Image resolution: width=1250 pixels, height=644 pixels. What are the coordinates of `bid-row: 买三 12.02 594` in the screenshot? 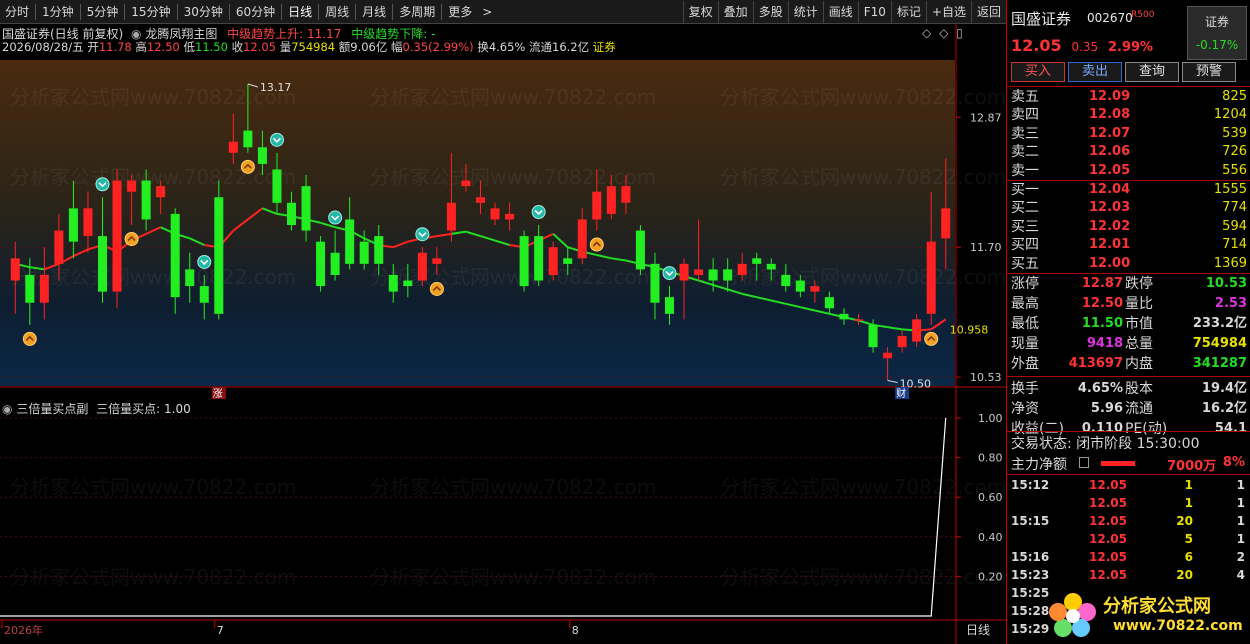 It's located at (1128, 227).